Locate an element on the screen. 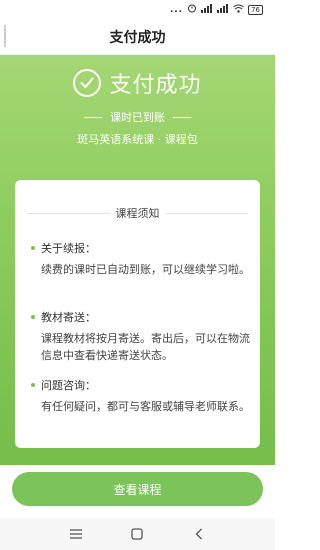 The image size is (320, 550). notice-heading: 教材寄送： is located at coordinates (63, 317).